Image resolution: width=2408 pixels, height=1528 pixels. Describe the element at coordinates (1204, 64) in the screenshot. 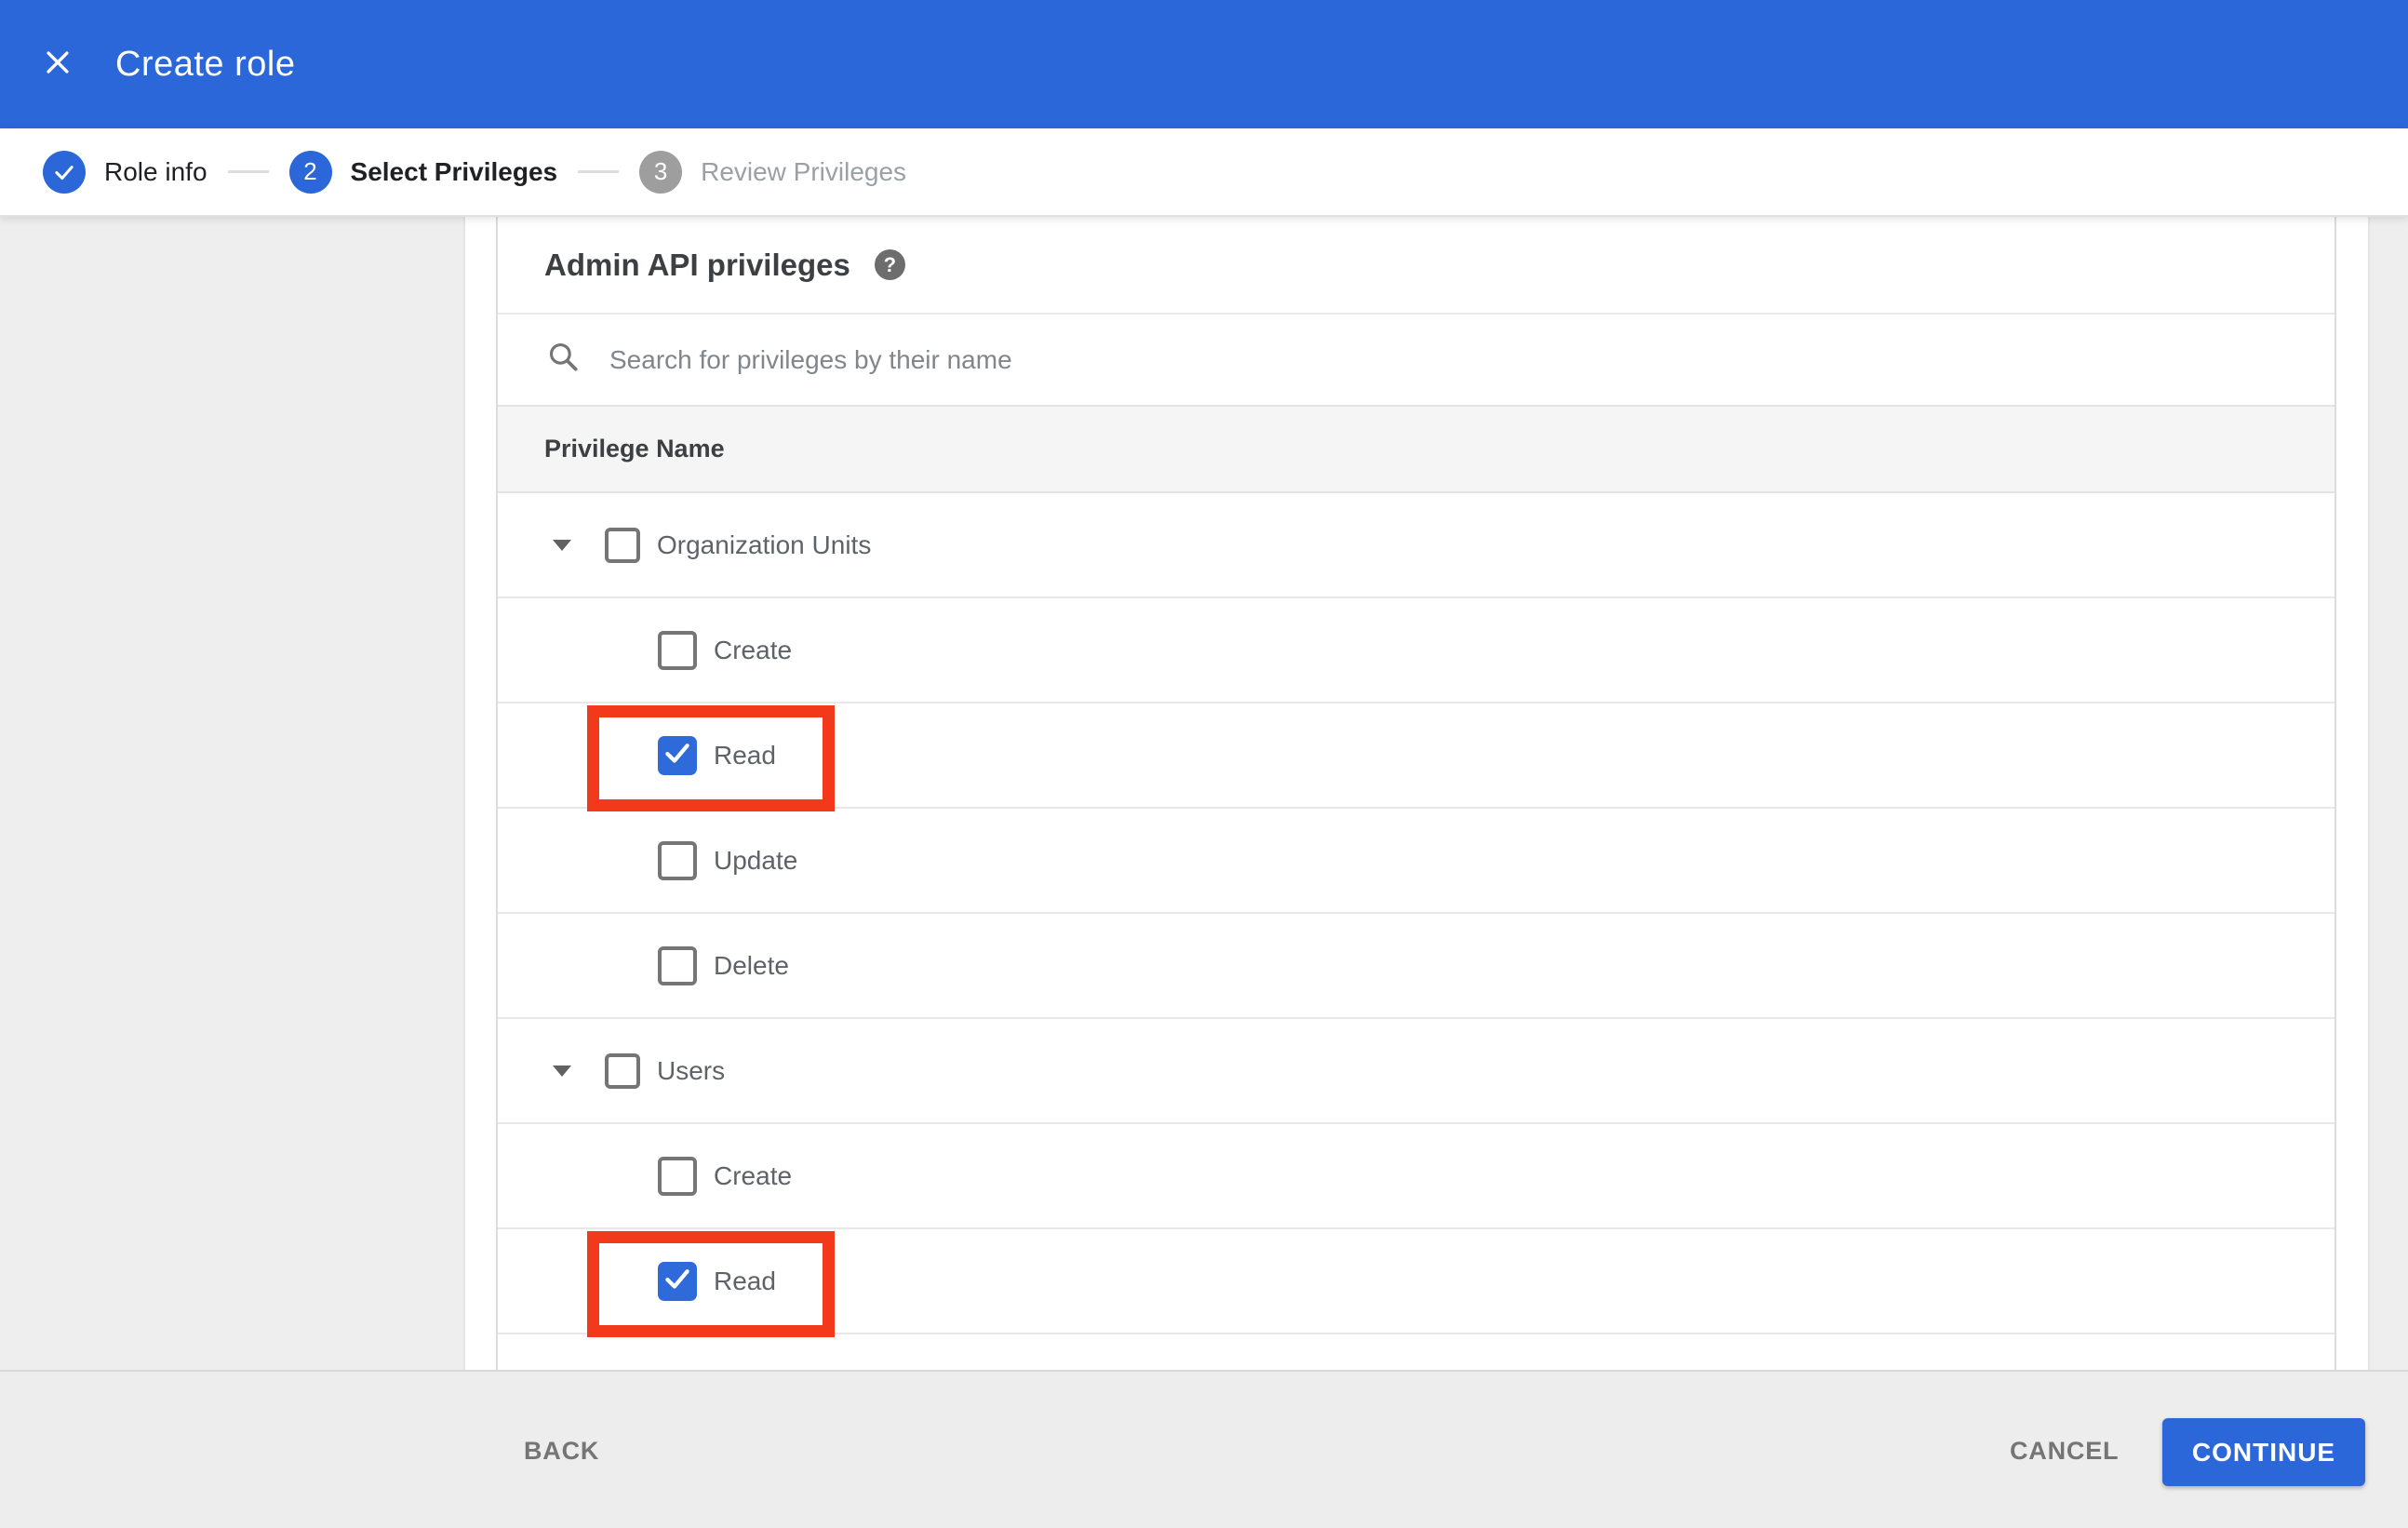

I see `app-bar: Create role` at that location.